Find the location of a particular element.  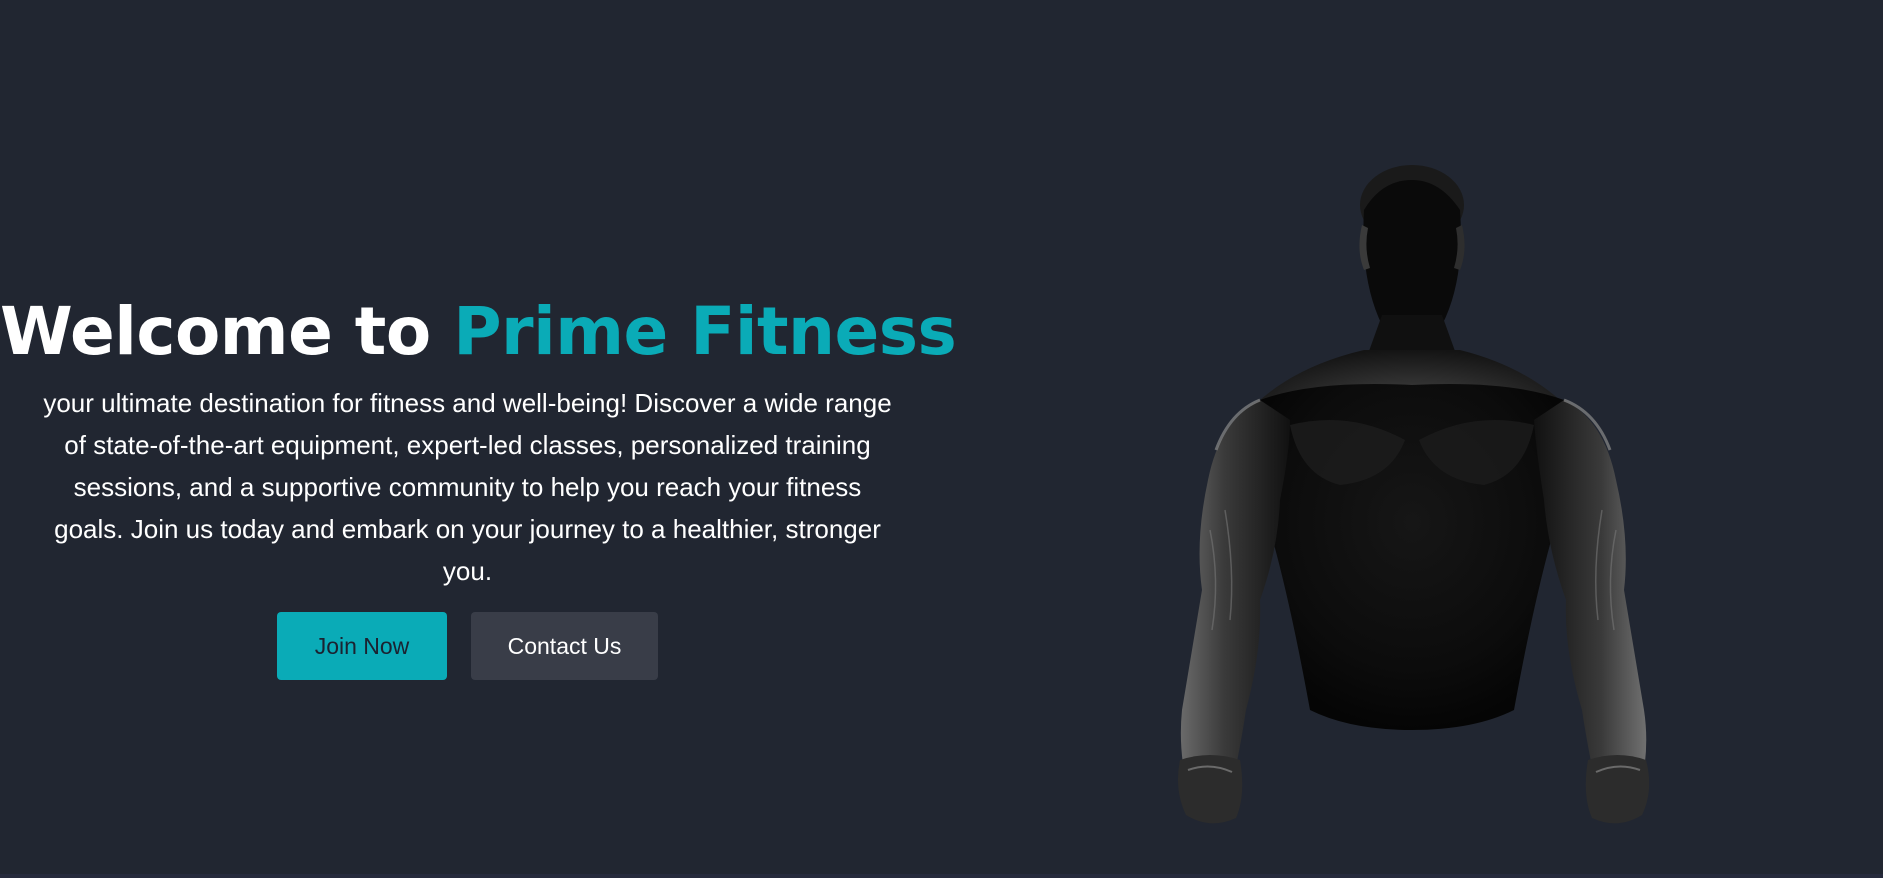

bottom-divider is located at coordinates (941, 876).